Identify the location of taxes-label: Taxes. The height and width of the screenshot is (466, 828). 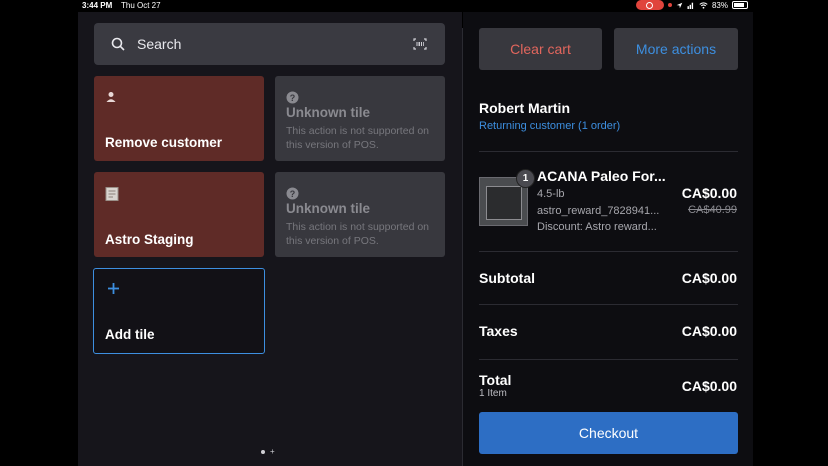
(498, 331).